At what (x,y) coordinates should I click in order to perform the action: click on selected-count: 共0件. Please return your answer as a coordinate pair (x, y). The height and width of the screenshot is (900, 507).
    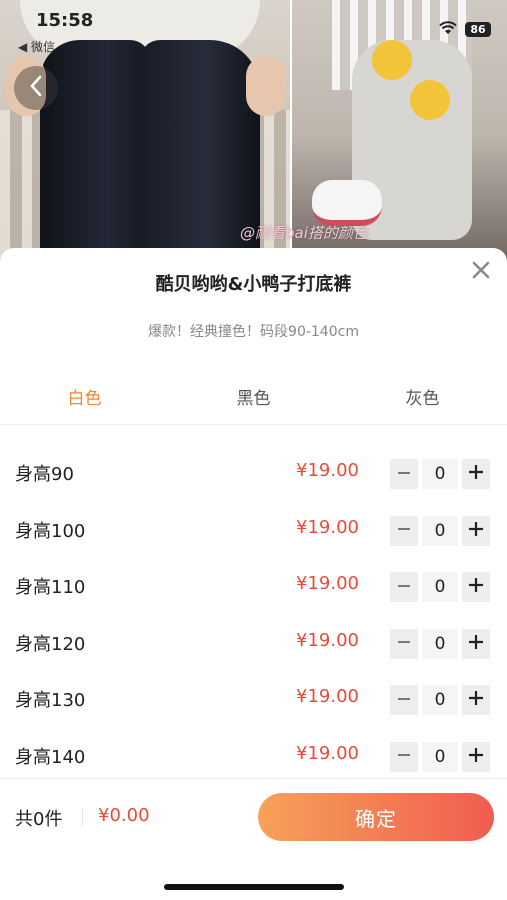
    Looking at the image, I should click on (39, 819).